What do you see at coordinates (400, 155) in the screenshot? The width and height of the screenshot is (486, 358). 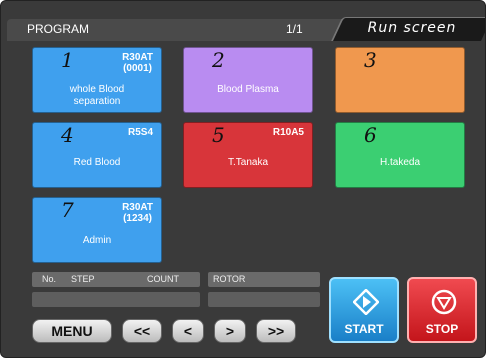 I see `program-tile-6: 6 H.takeda` at bounding box center [400, 155].